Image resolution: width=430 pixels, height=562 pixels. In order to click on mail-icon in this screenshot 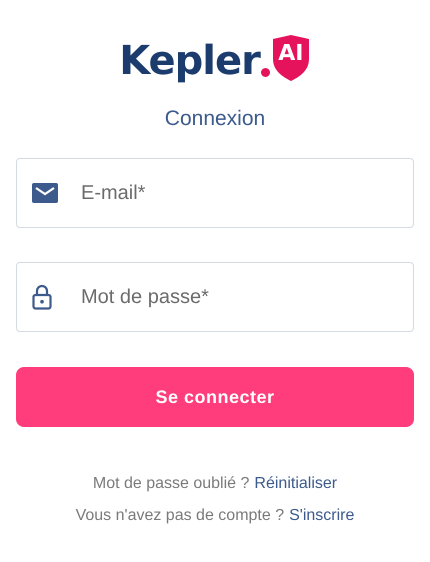, I will do `click(45, 193)`.